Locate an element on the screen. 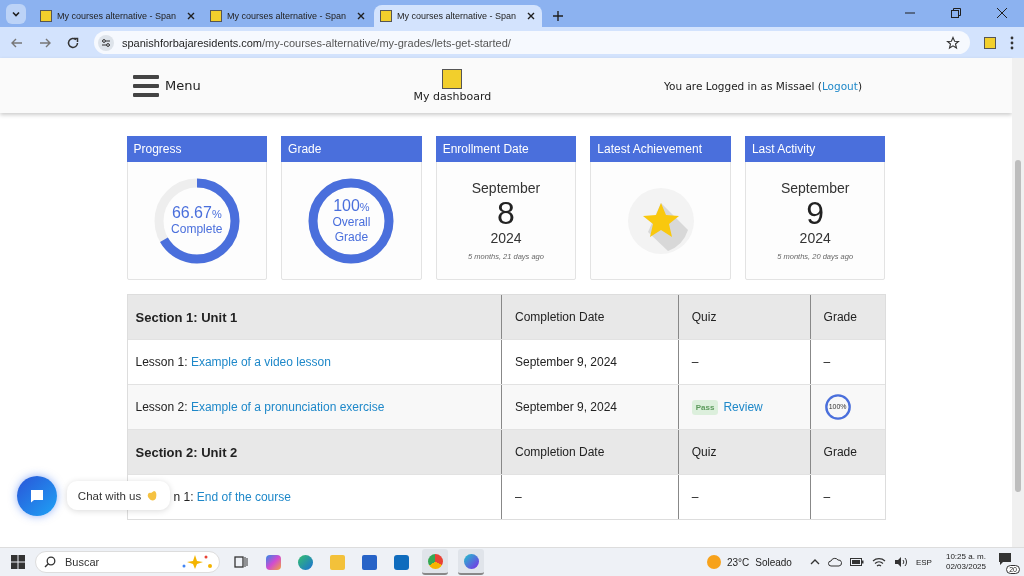  ring-value: 66.67% is located at coordinates (196, 213).